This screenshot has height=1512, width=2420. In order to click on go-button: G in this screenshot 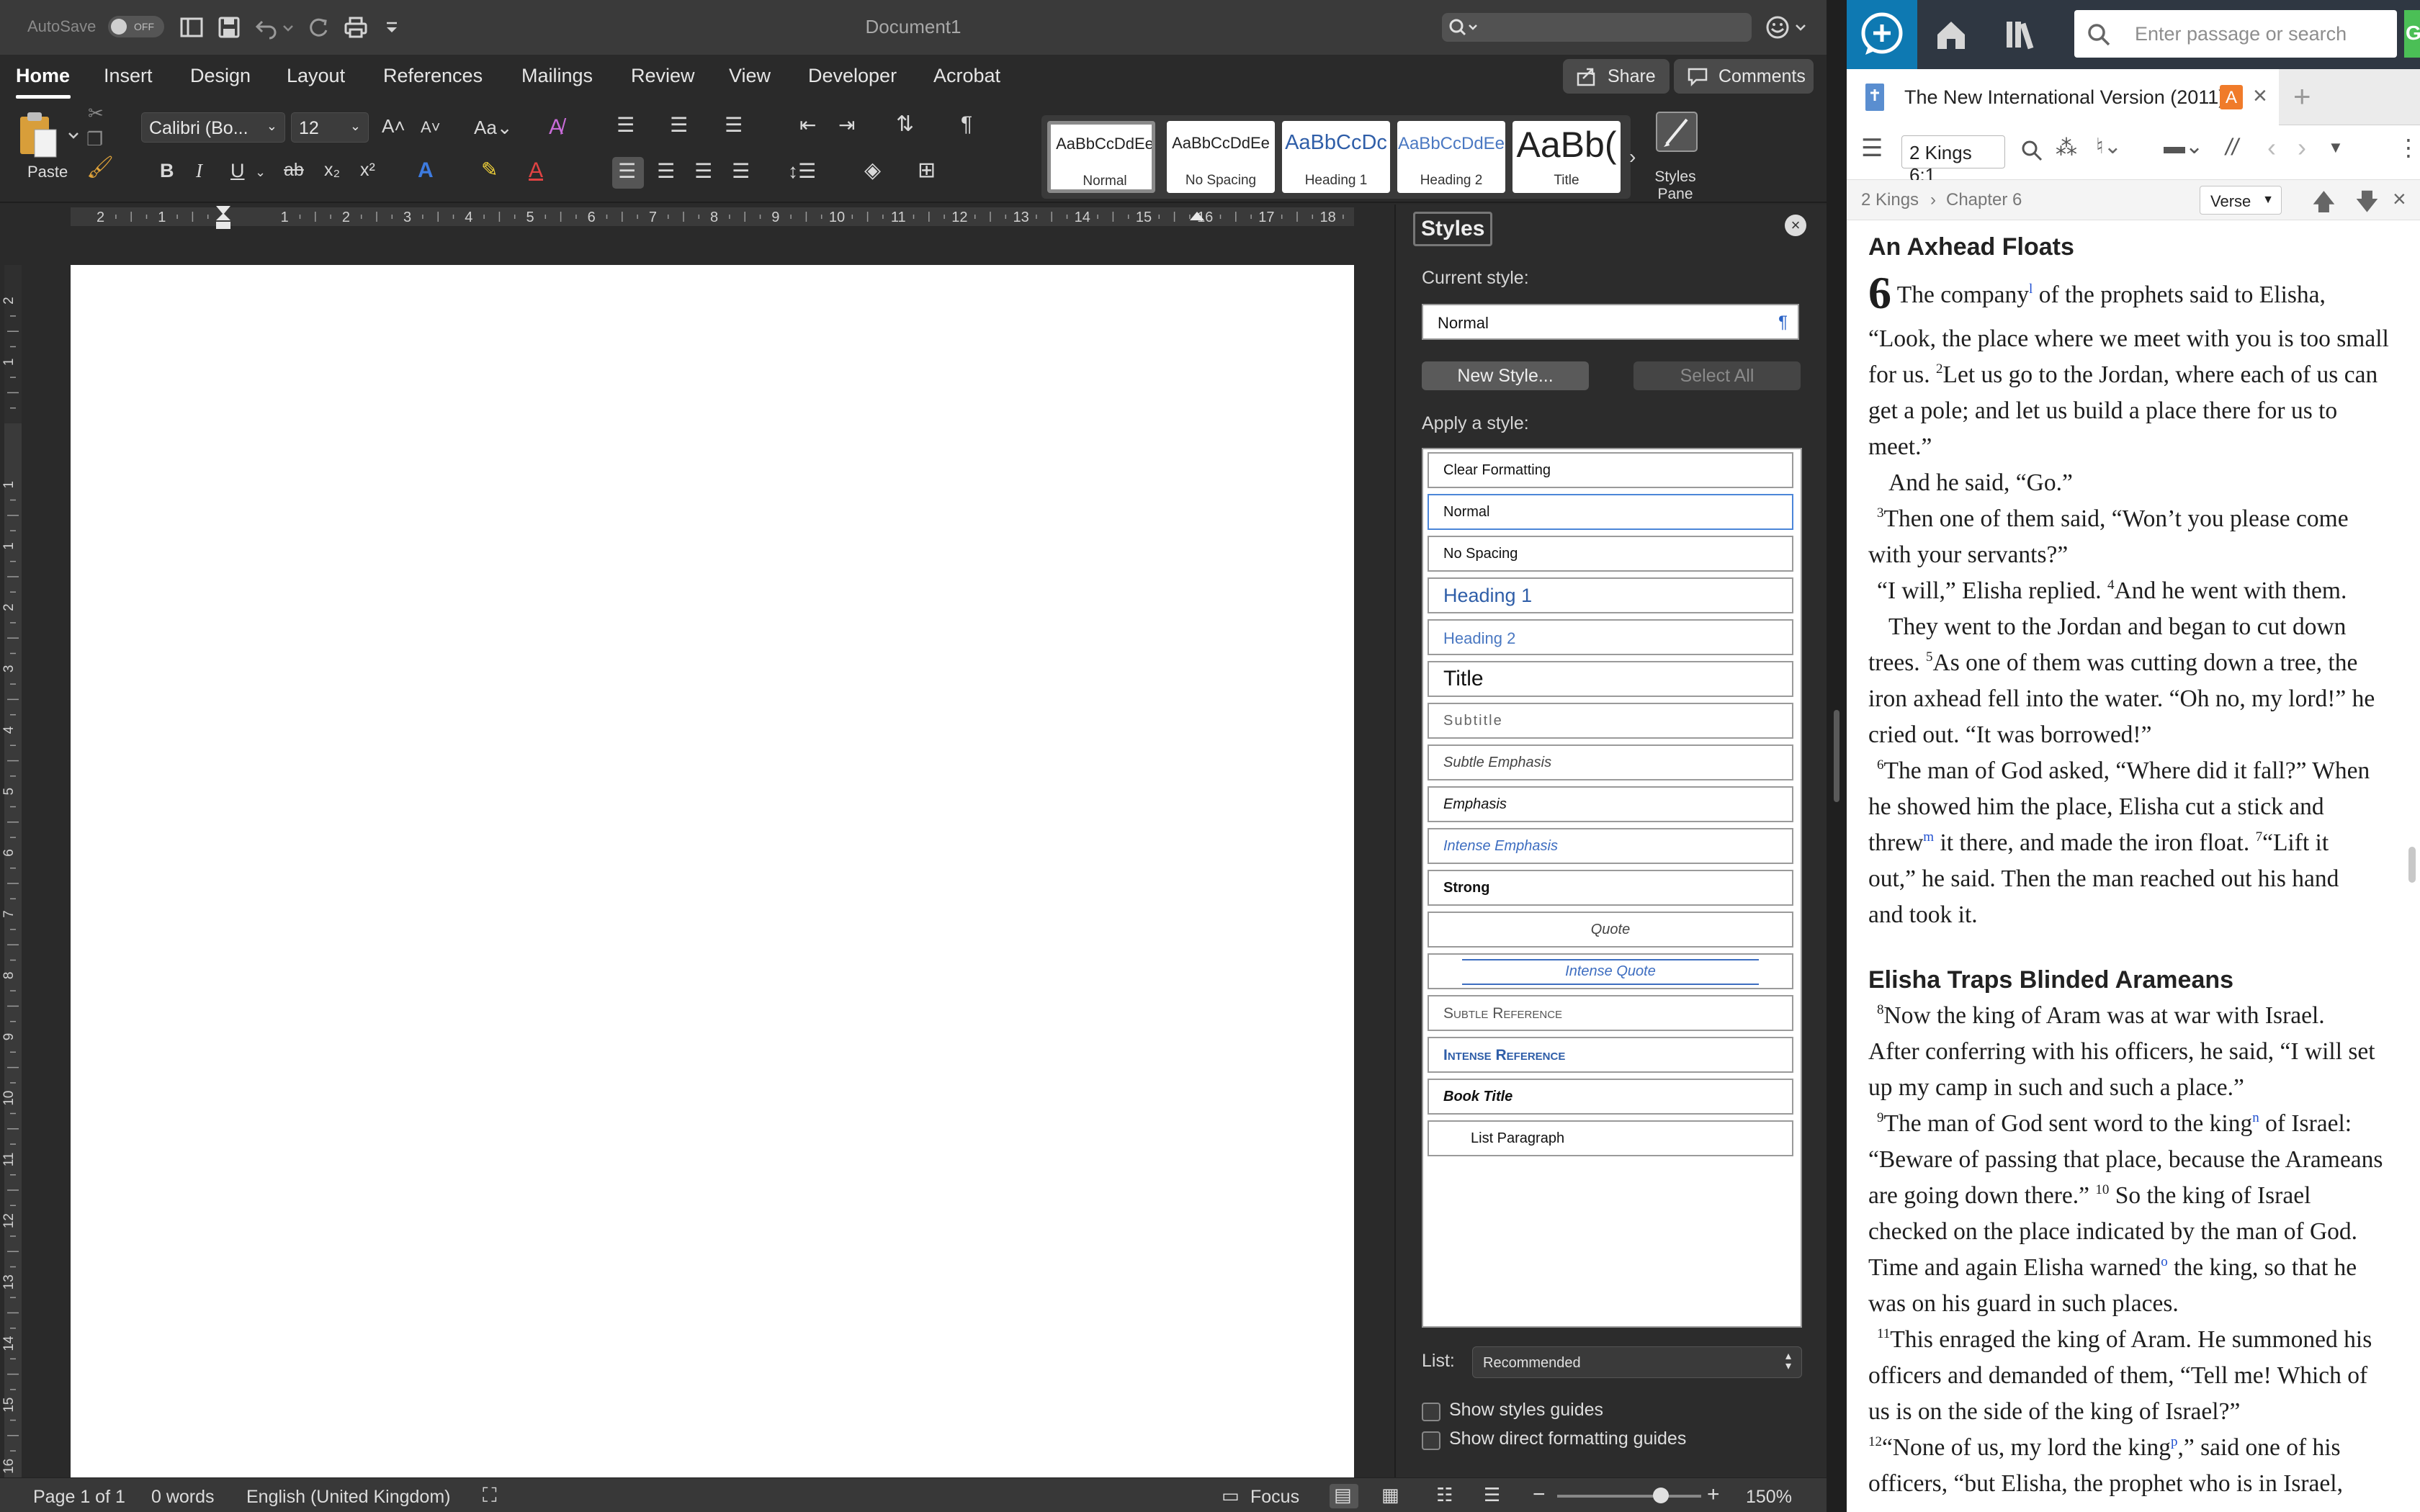, I will do `click(2412, 34)`.